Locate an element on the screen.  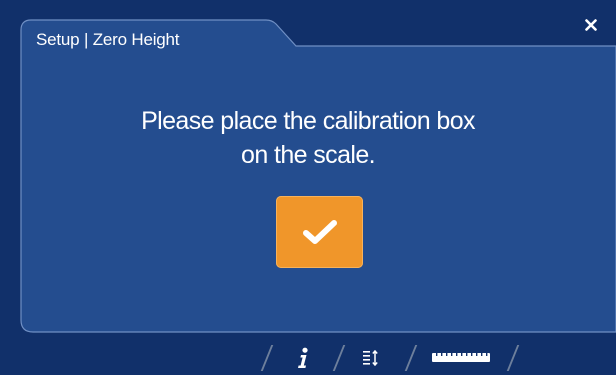
message-line: on the scale. is located at coordinates (308, 155).